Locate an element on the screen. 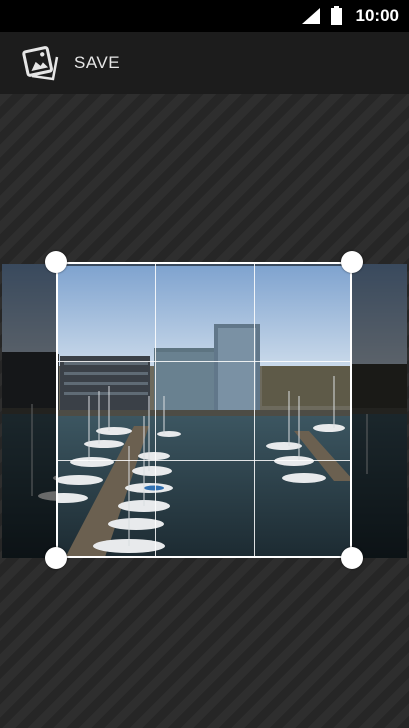  grid-line-v2 is located at coordinates (254, 410).